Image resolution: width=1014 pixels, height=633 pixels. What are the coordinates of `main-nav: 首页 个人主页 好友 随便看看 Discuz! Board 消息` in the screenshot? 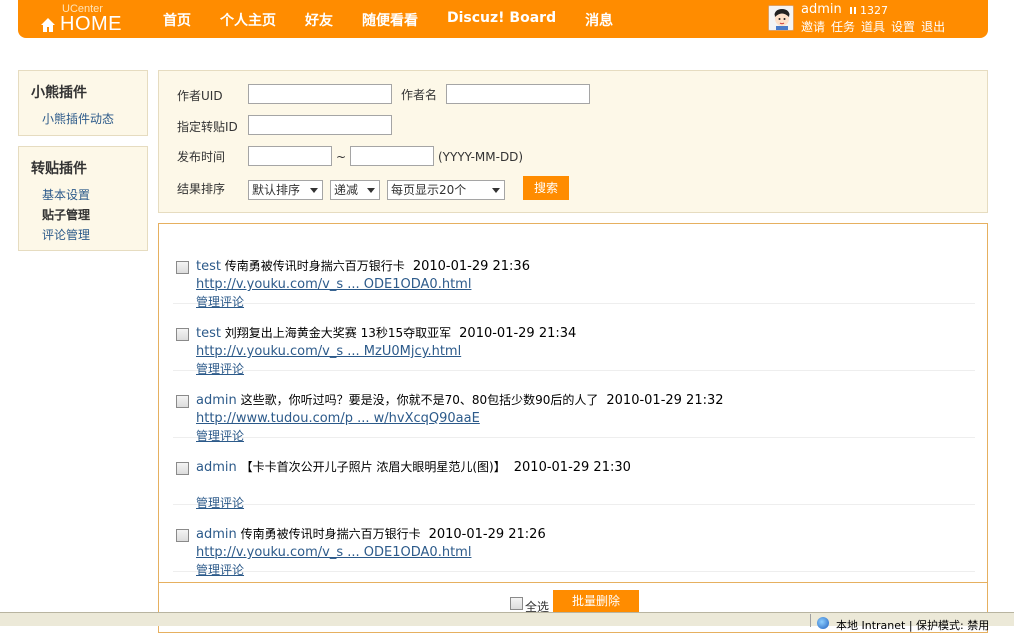 It's located at (402, 20).